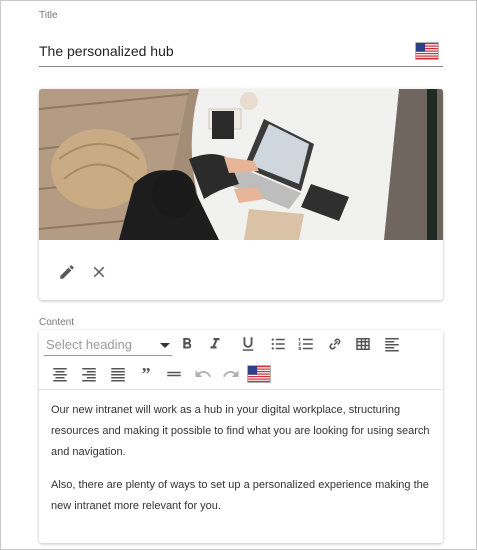 The image size is (477, 550). I want to click on heading-select: Select heading, so click(108, 345).